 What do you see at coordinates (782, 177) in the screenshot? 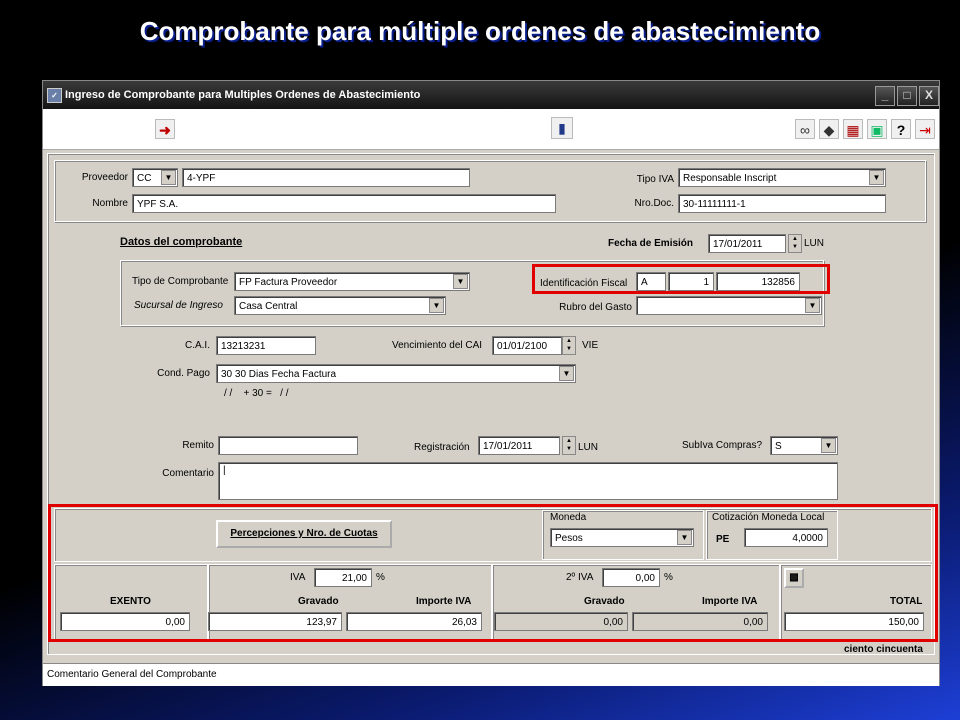
I see `tipo-iva-select: Responsable Inscript ▼` at bounding box center [782, 177].